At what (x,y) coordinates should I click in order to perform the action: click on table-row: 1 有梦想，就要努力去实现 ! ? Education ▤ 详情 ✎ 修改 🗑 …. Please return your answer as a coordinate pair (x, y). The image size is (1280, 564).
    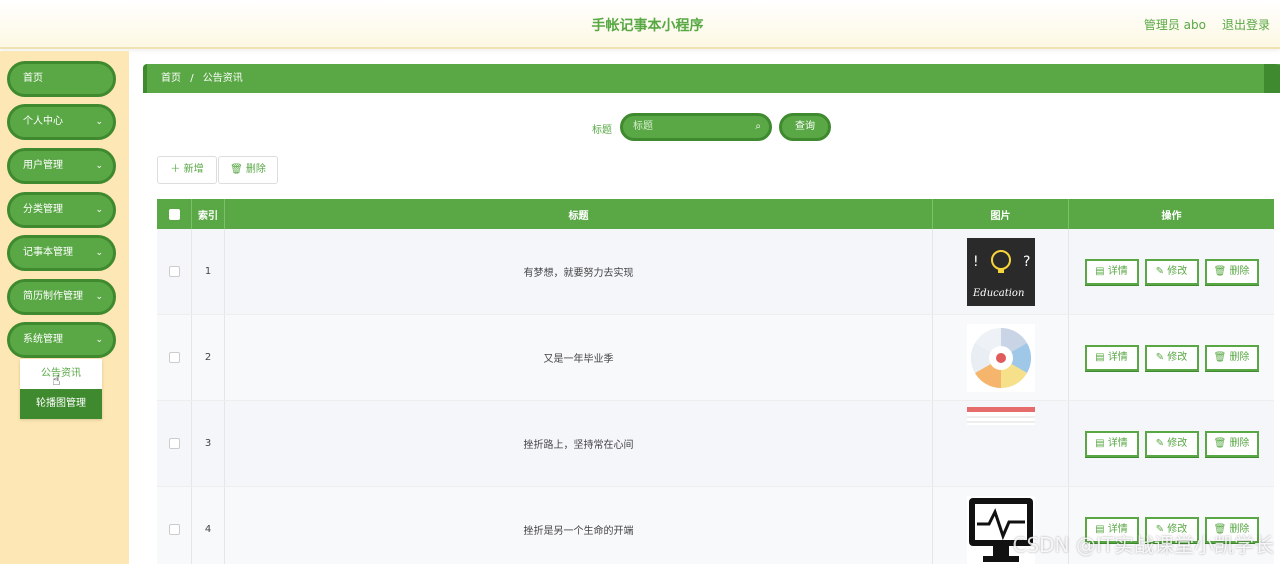
    Looking at the image, I should click on (715, 272).